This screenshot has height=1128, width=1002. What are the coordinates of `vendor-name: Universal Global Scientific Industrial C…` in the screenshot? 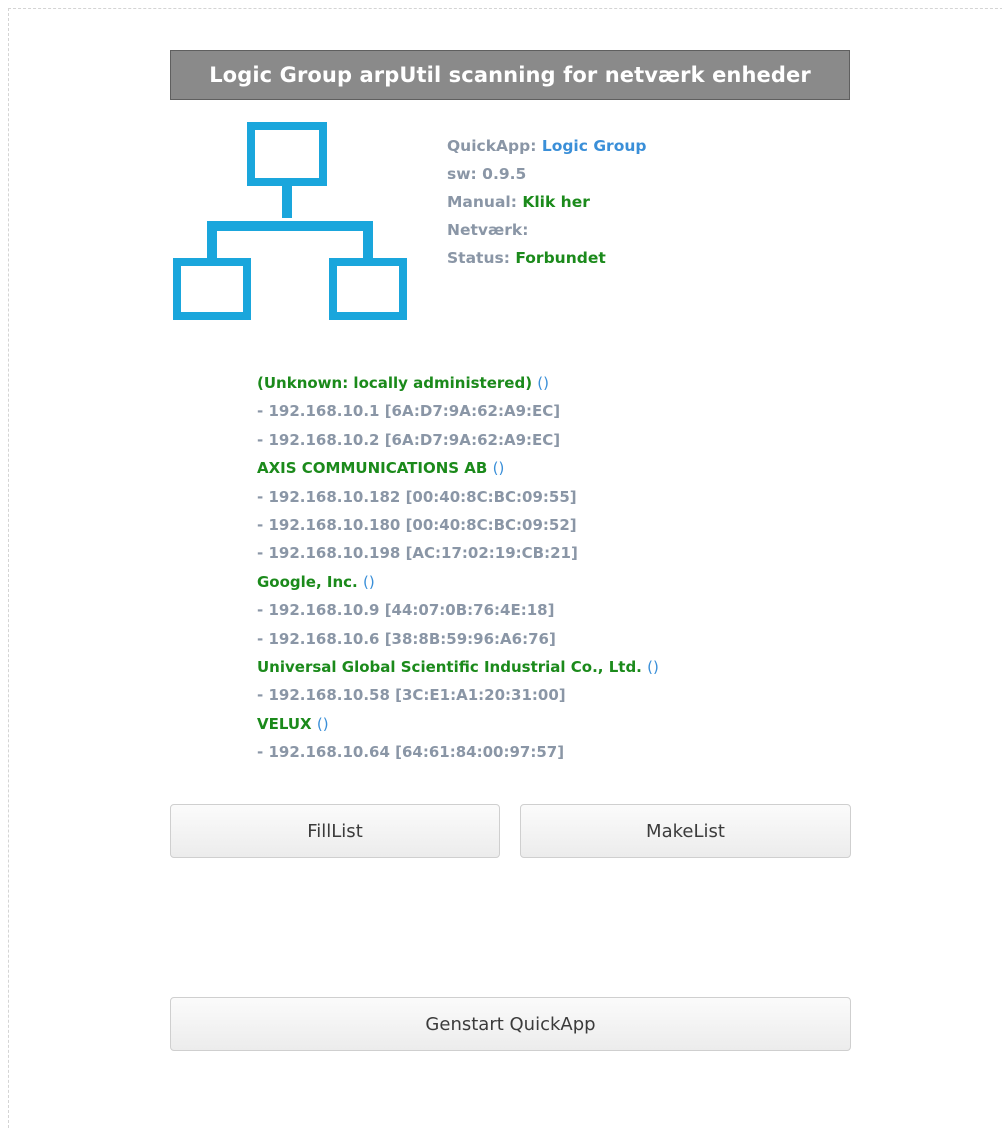 It's located at (449, 667).